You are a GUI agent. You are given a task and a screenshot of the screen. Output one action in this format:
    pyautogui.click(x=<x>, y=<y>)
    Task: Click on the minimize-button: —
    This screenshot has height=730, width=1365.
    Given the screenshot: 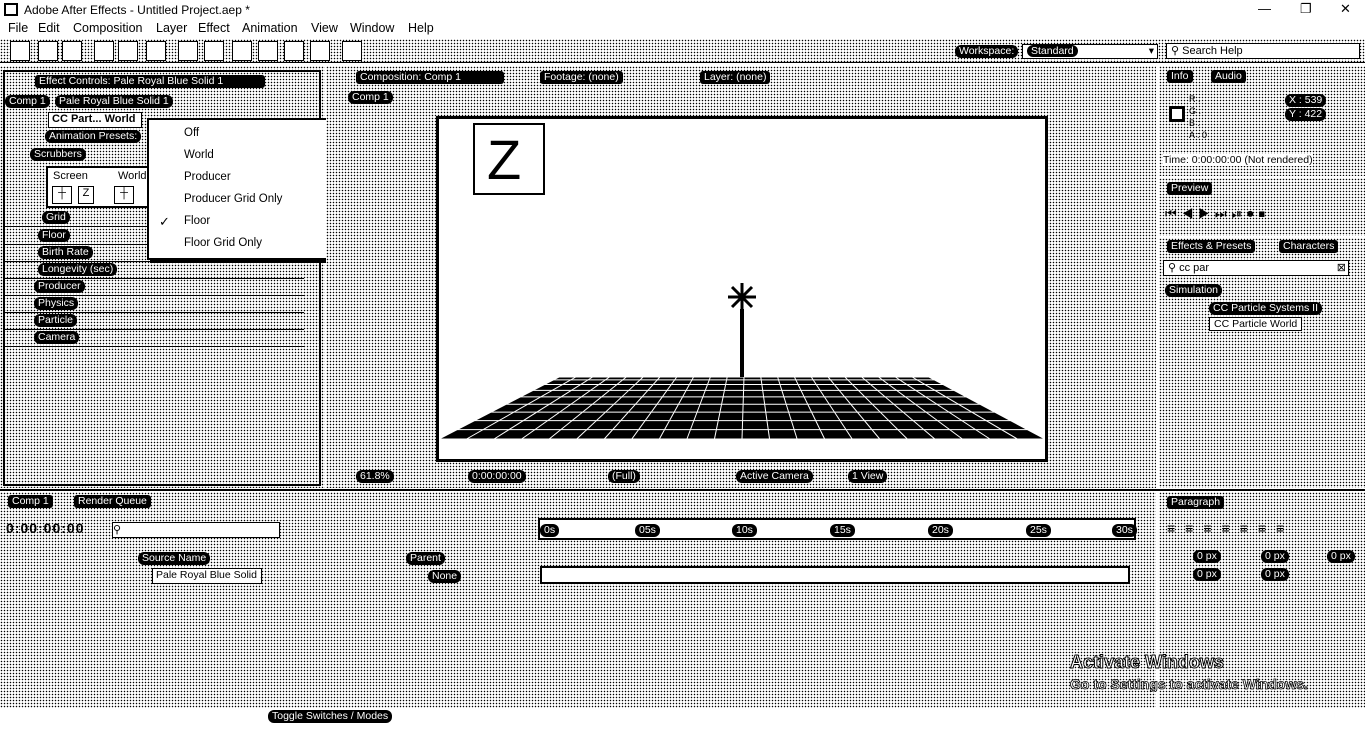 What is the action you would take?
    pyautogui.click(x=1264, y=8)
    